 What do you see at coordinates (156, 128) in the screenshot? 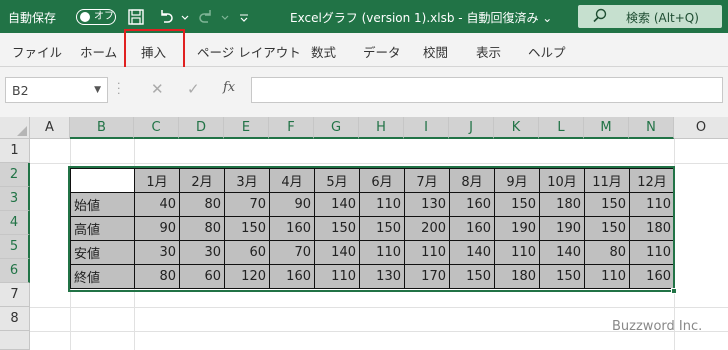
I see `column-header-c: C` at bounding box center [156, 128].